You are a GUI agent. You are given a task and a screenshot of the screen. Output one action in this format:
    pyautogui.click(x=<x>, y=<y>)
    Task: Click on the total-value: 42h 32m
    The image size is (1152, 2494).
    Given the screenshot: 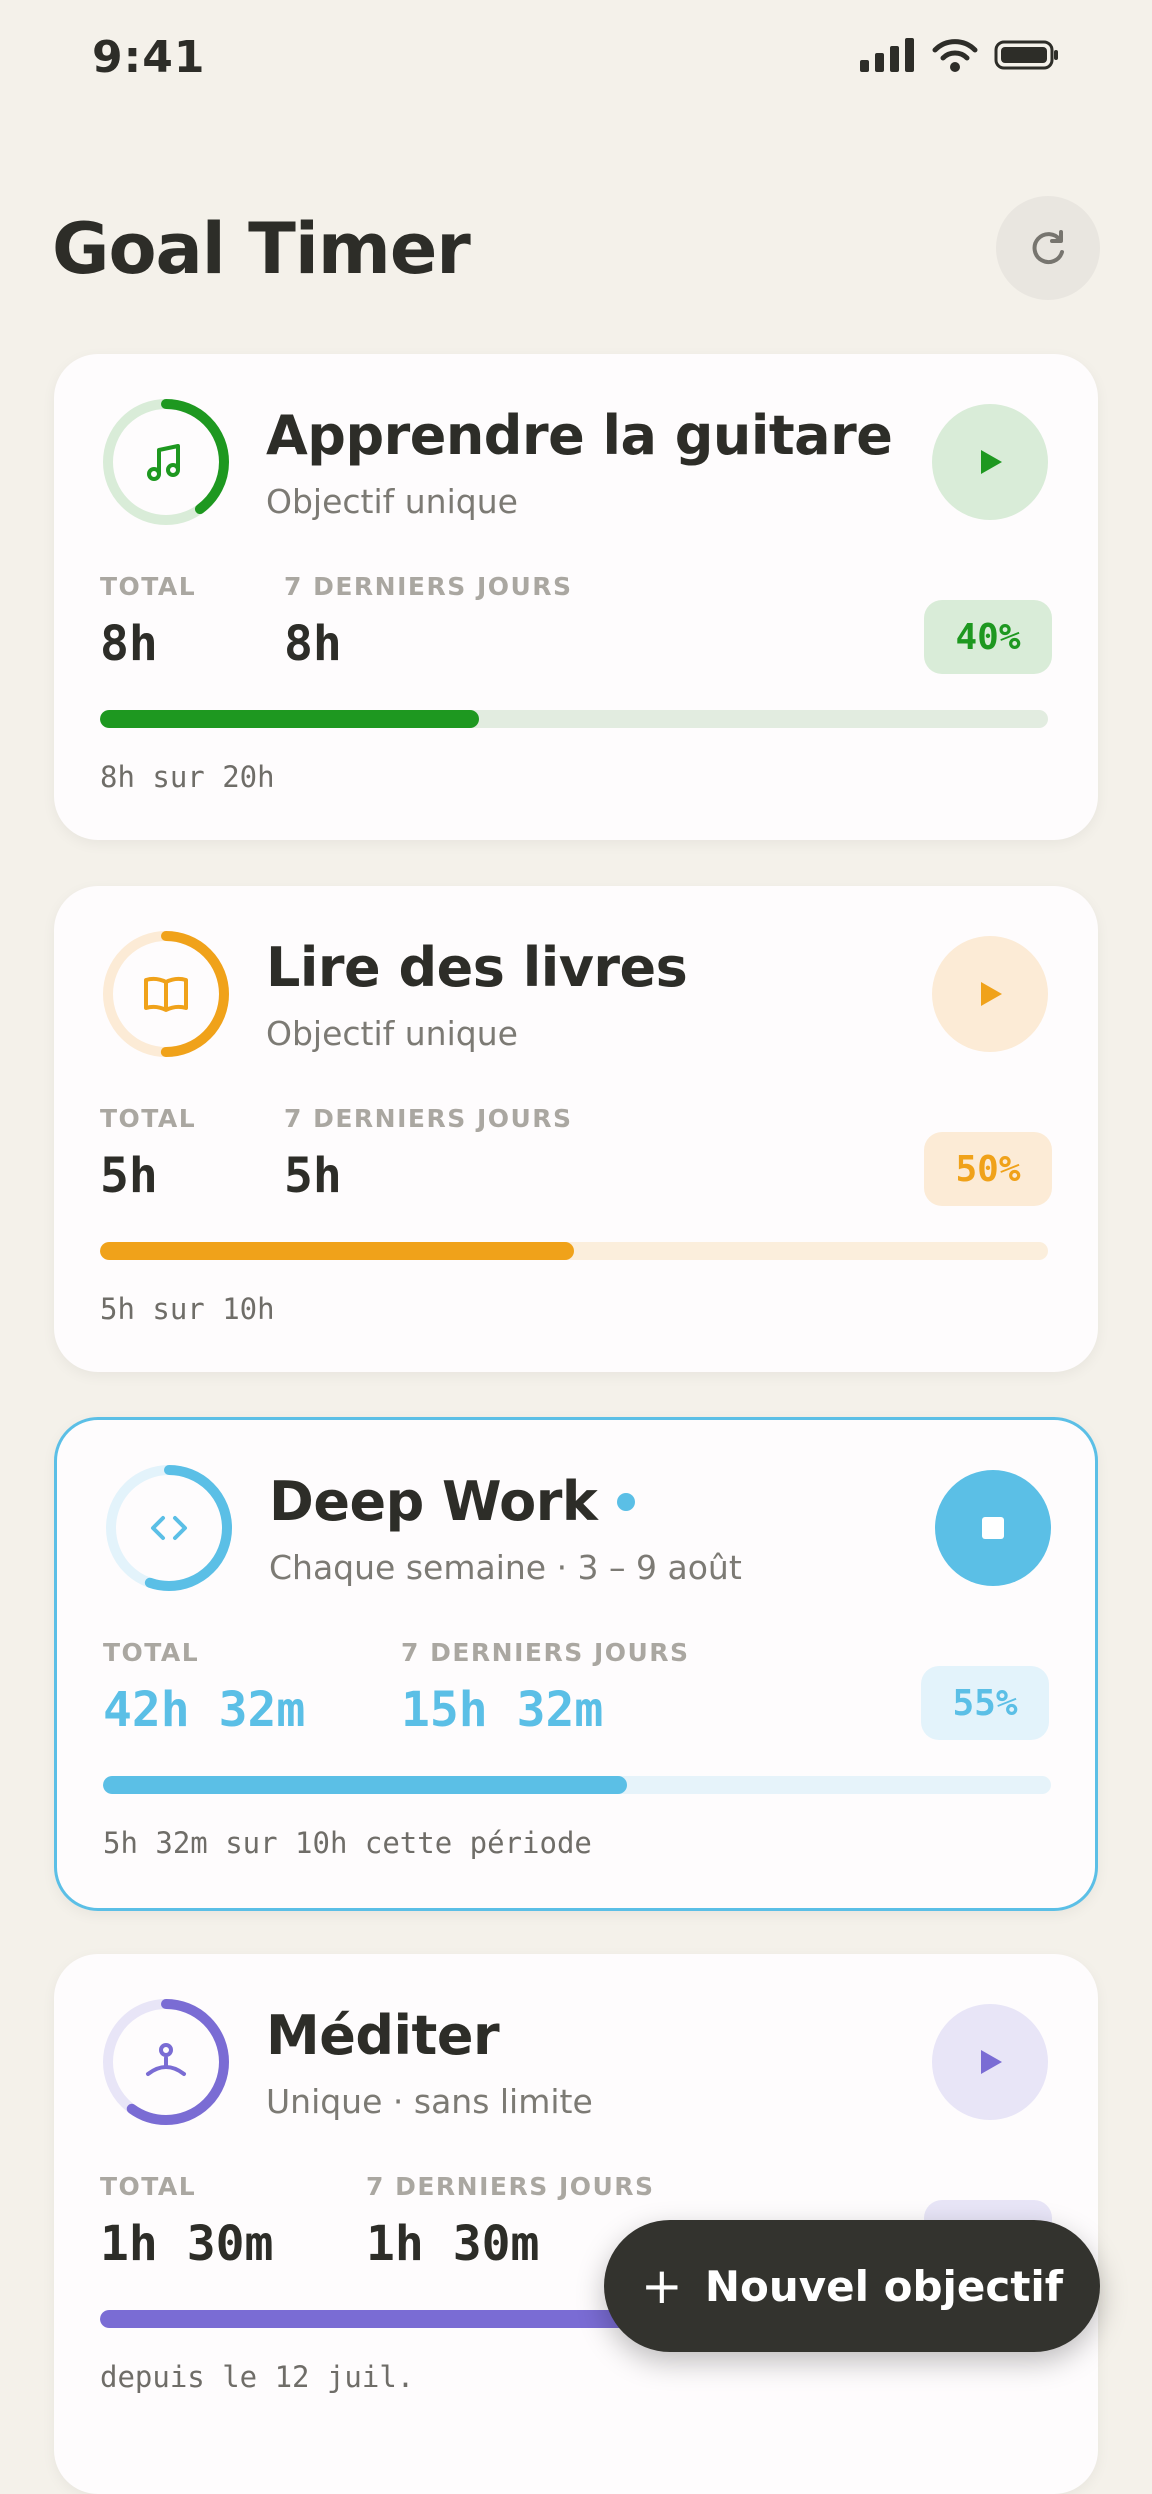 What is the action you would take?
    pyautogui.click(x=204, y=1710)
    